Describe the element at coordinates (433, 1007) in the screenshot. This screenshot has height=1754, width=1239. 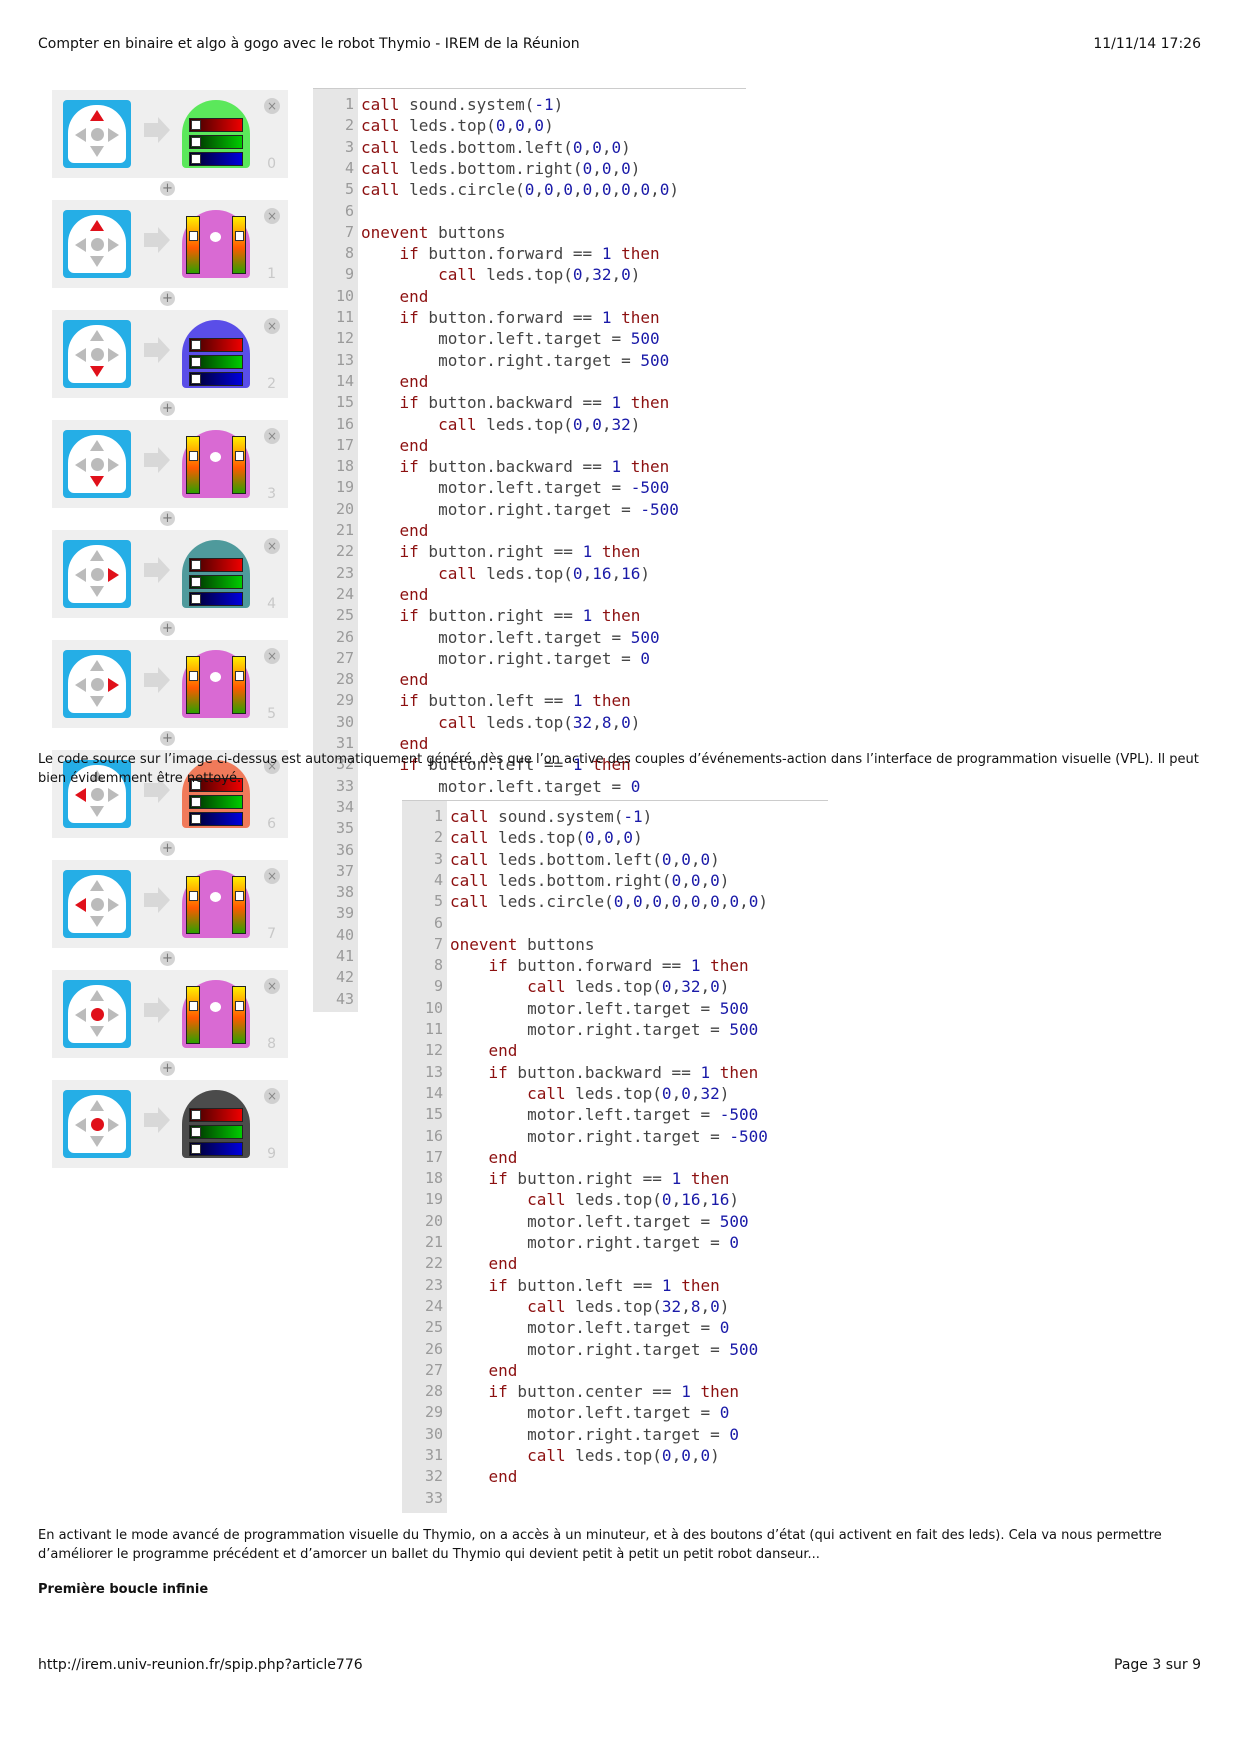
I see `line-number: 10` at that location.